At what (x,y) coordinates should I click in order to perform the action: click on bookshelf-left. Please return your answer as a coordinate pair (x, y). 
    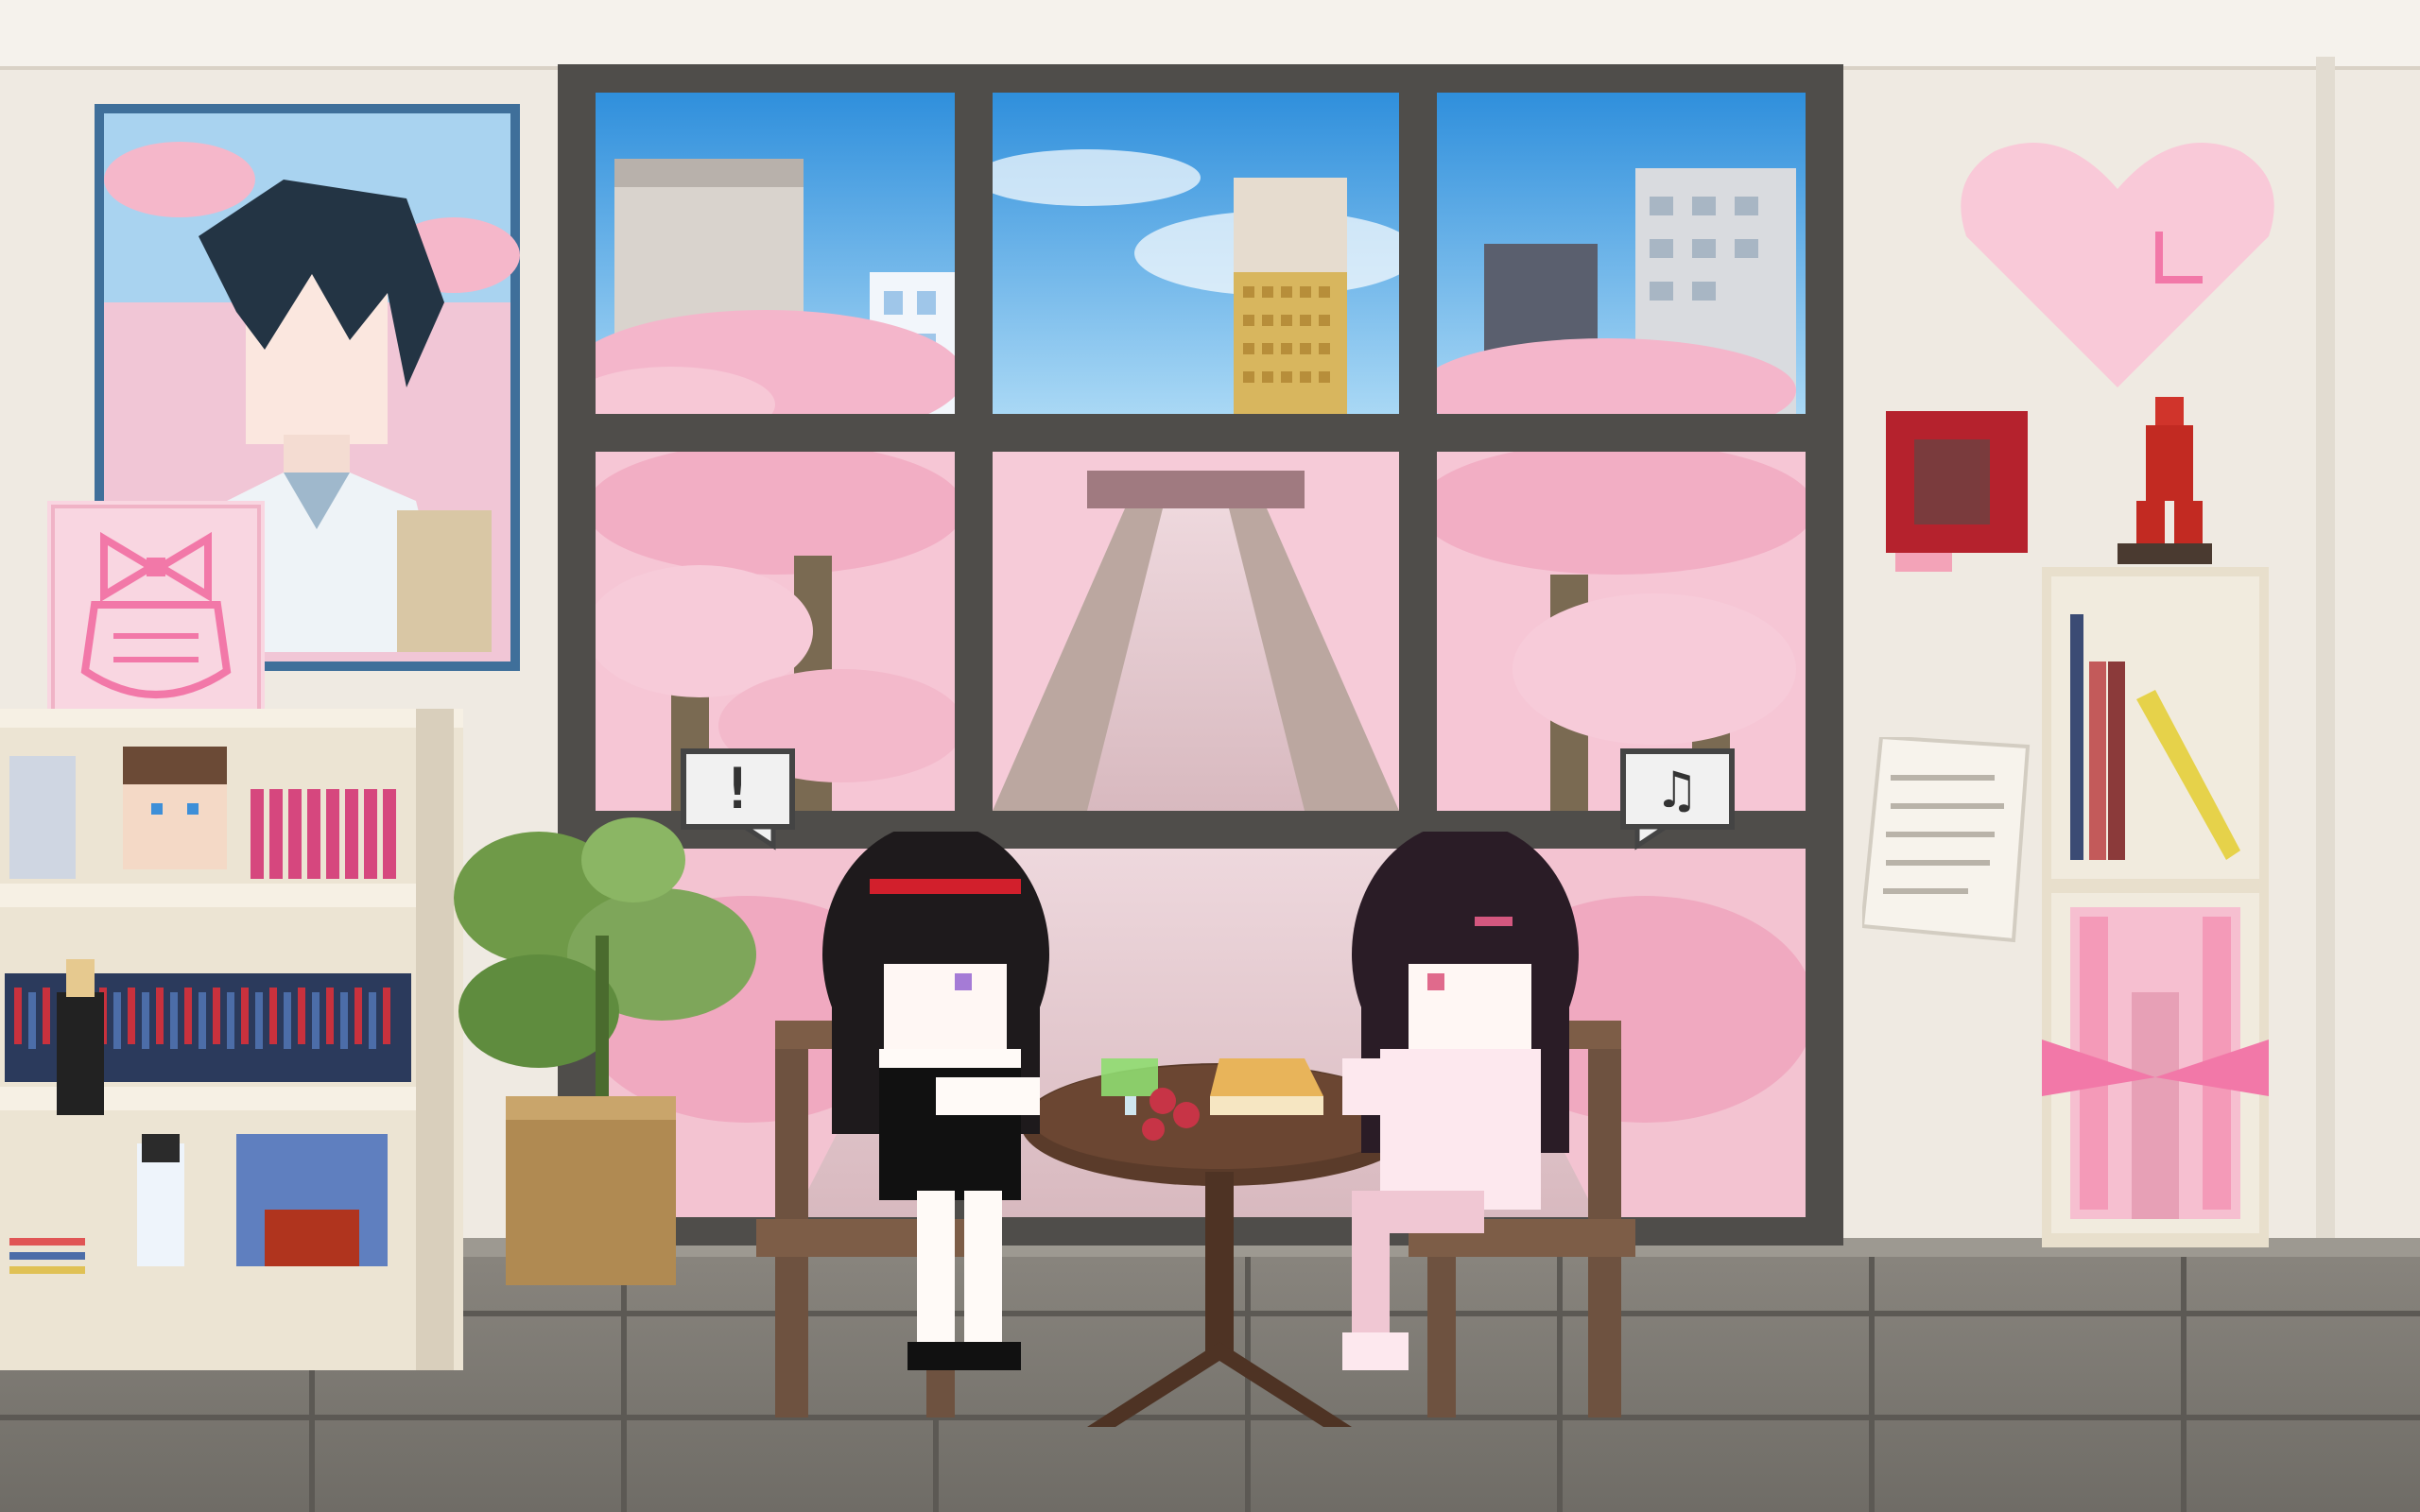
    Looking at the image, I should click on (231, 1039).